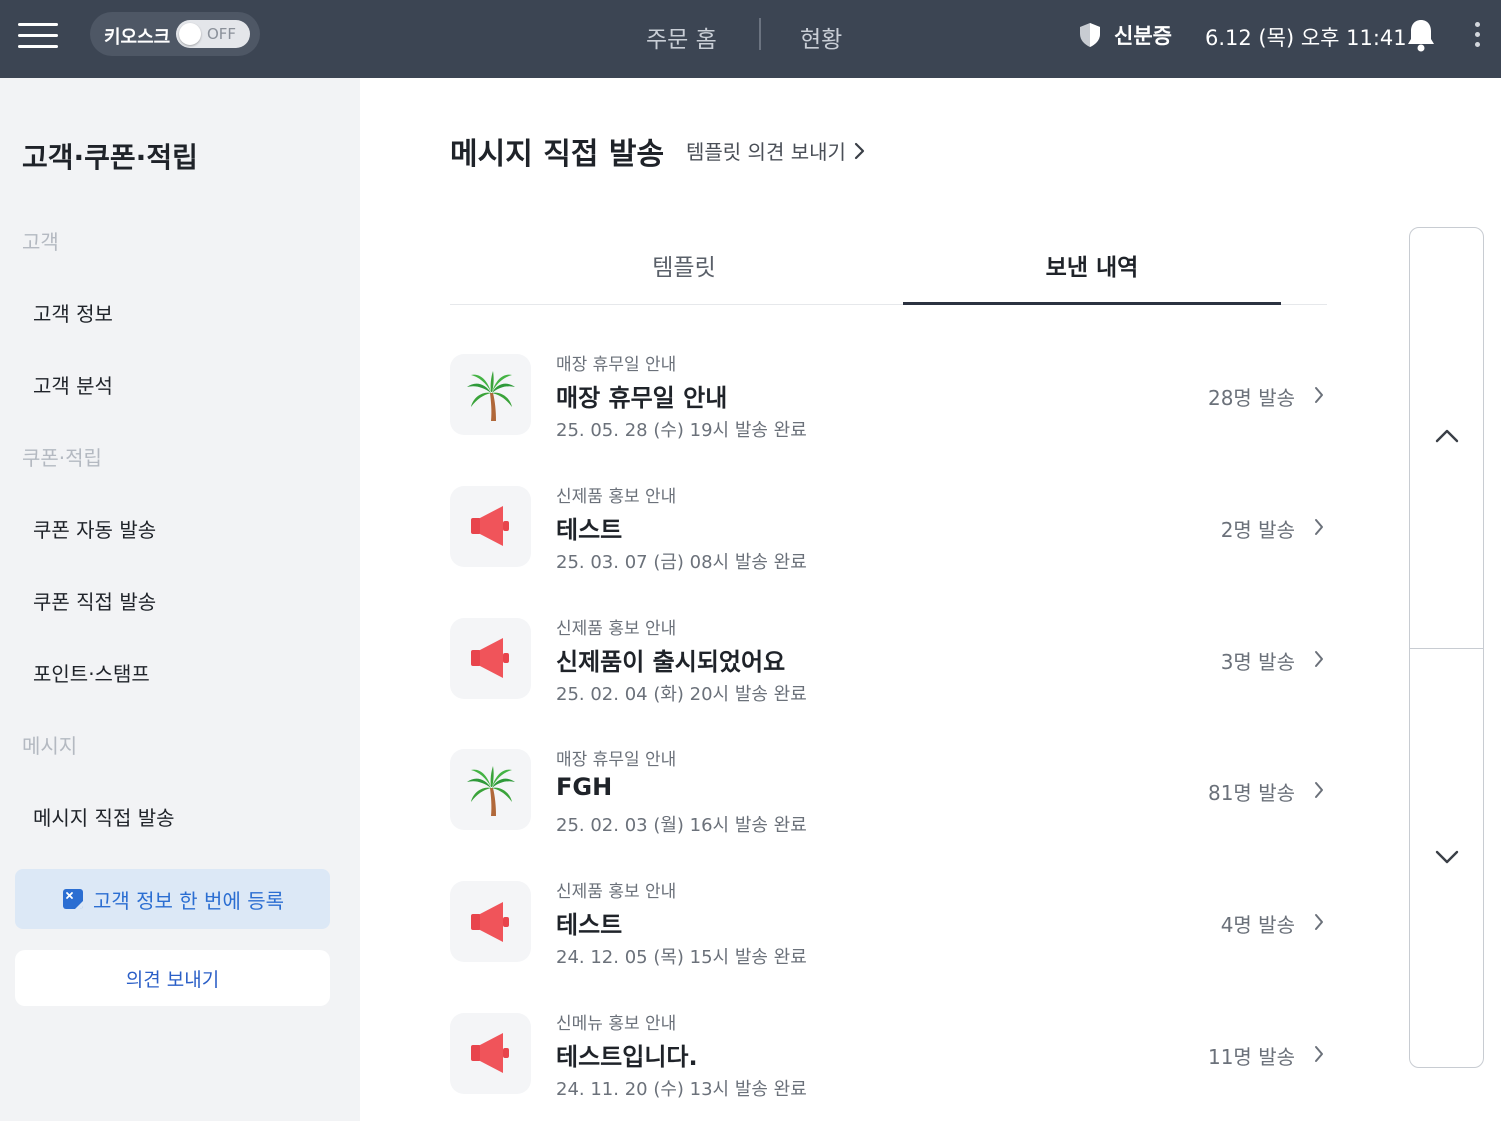  Describe the element at coordinates (557, 154) in the screenshot. I see `page-title: 메시지 직접 발송` at that location.